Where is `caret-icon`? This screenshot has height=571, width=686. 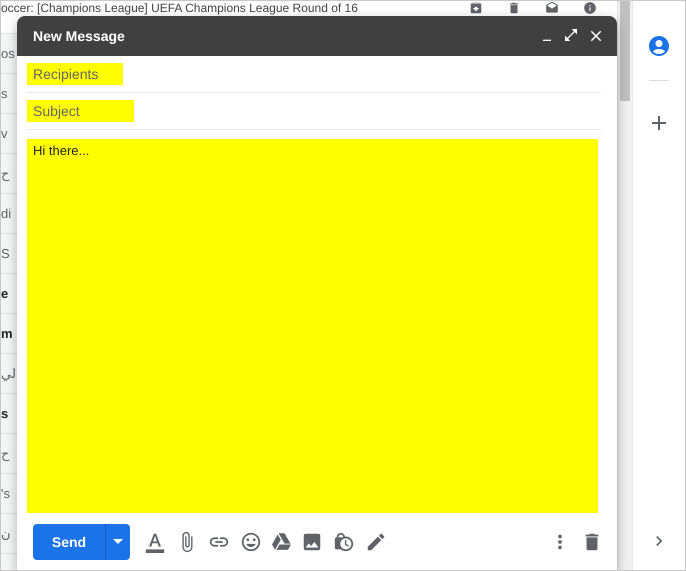
caret-icon is located at coordinates (118, 541).